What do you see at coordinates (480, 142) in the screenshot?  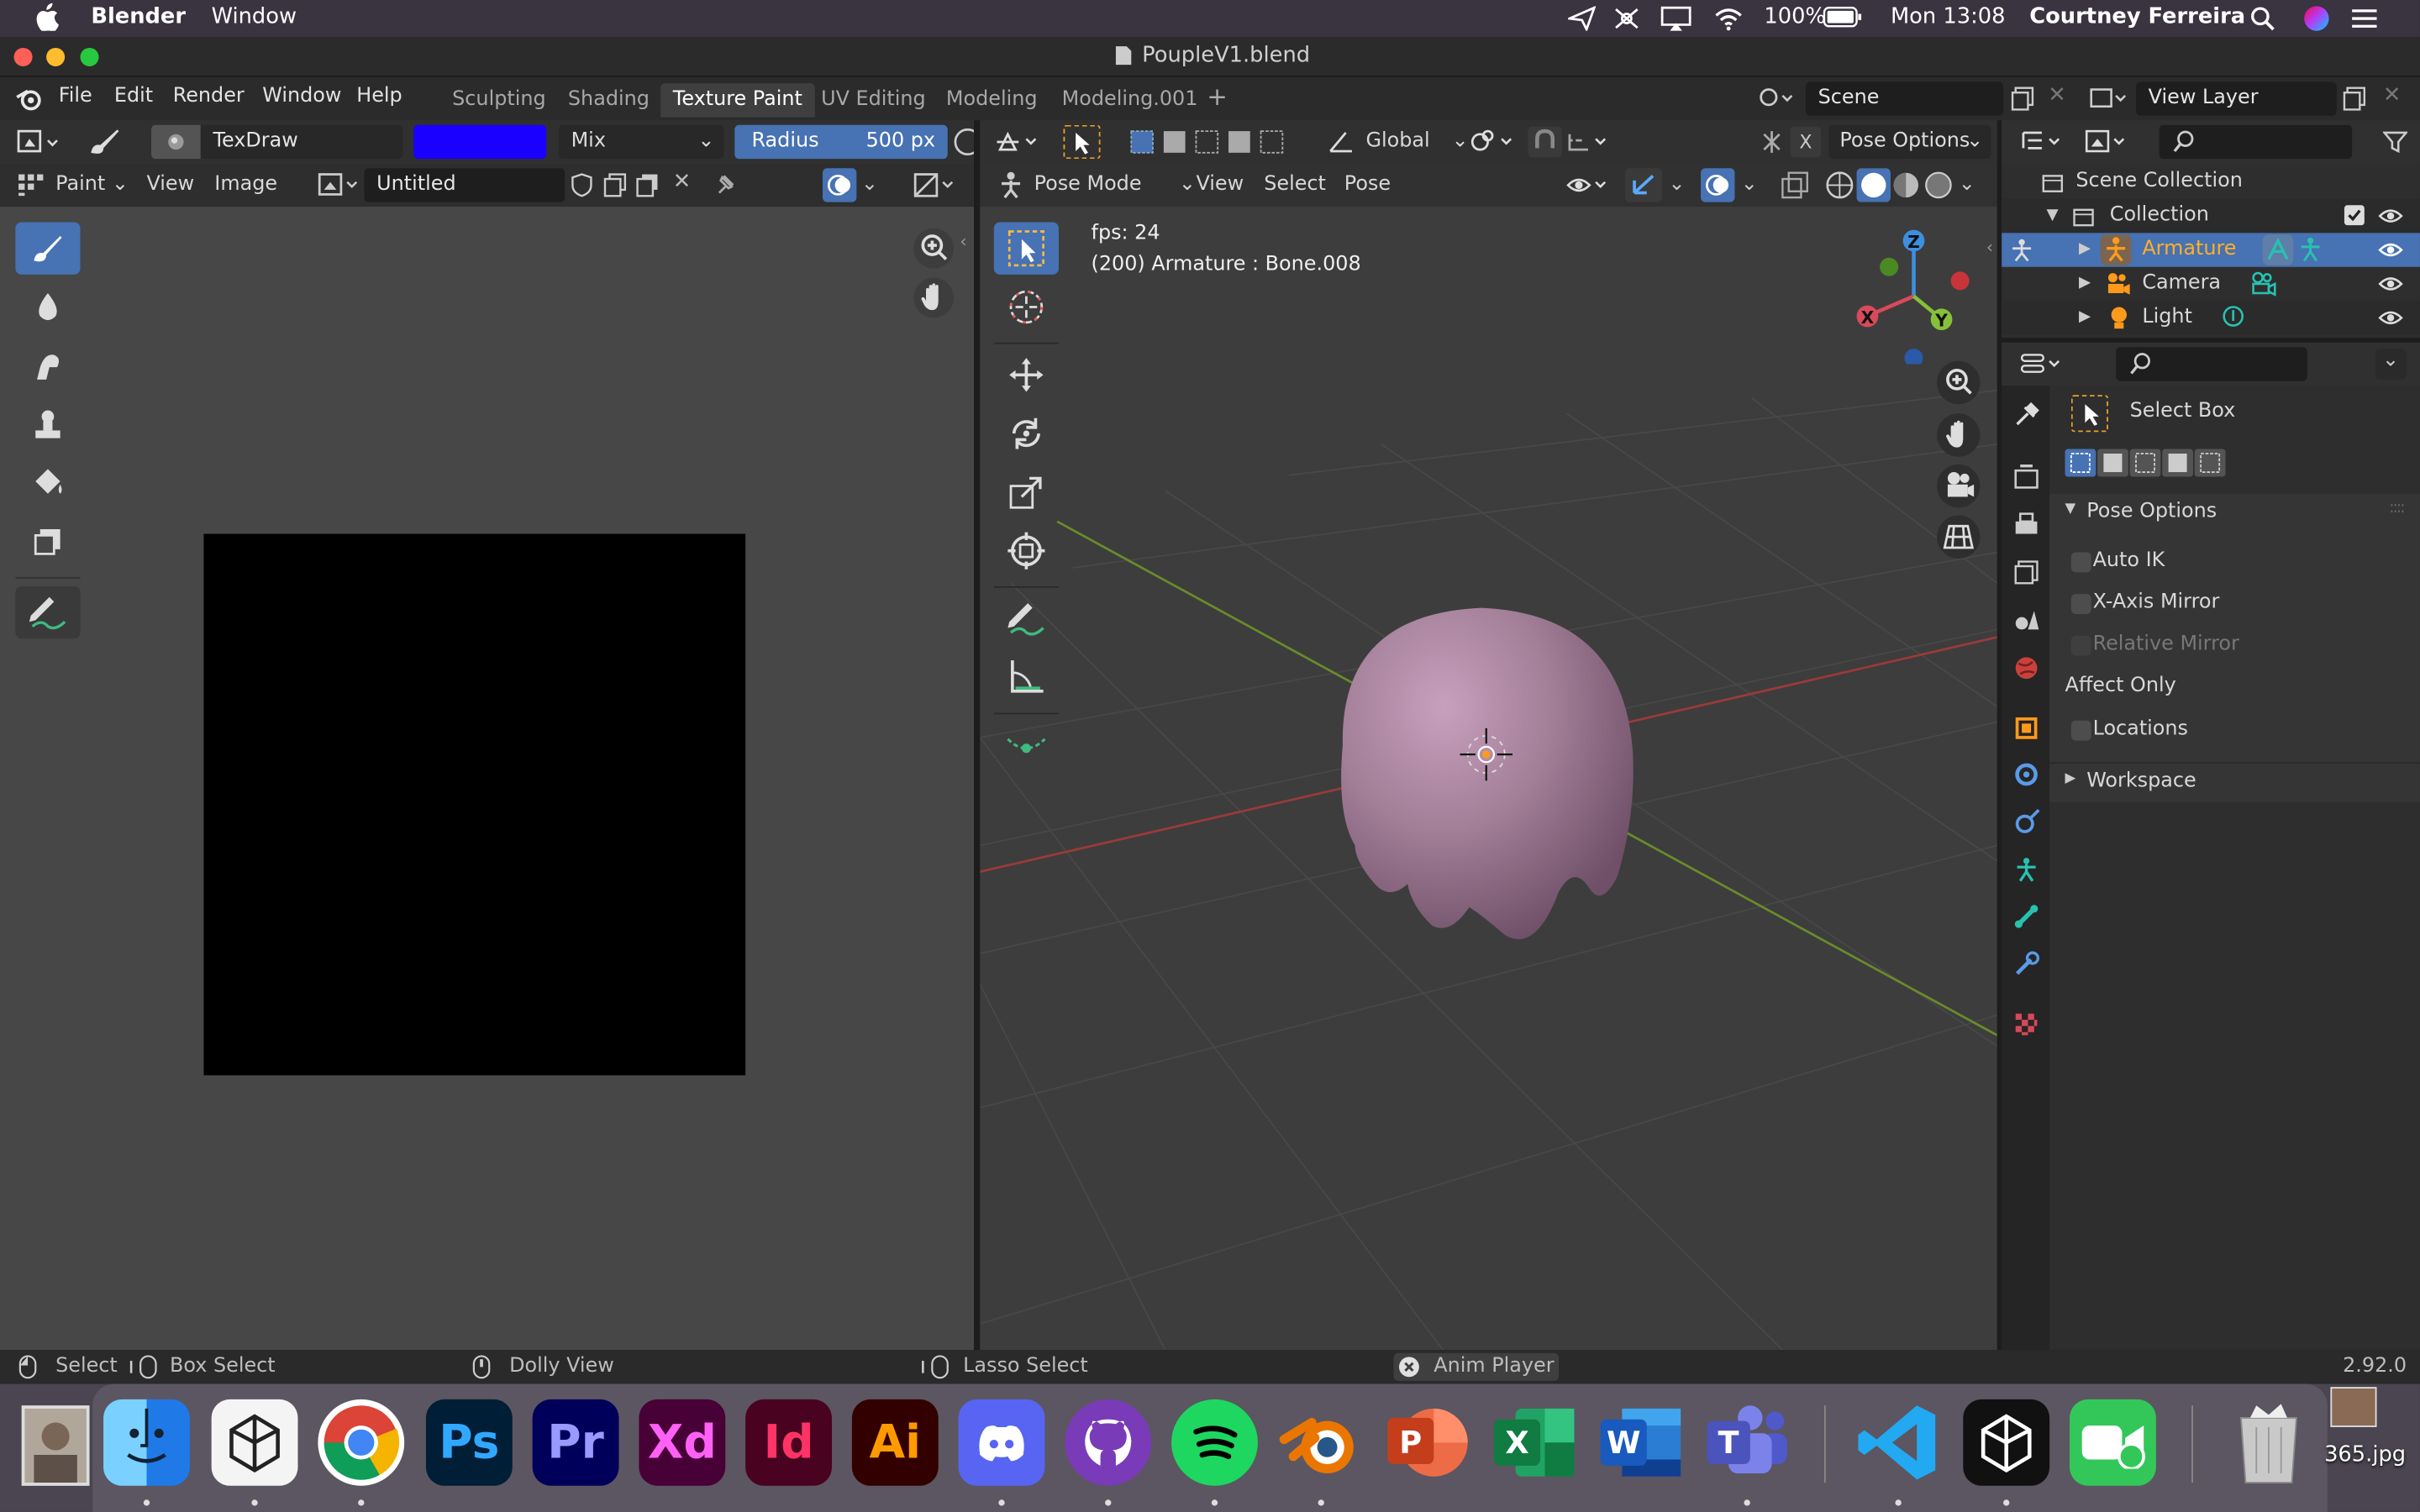 I see `brush-color-swatch` at bounding box center [480, 142].